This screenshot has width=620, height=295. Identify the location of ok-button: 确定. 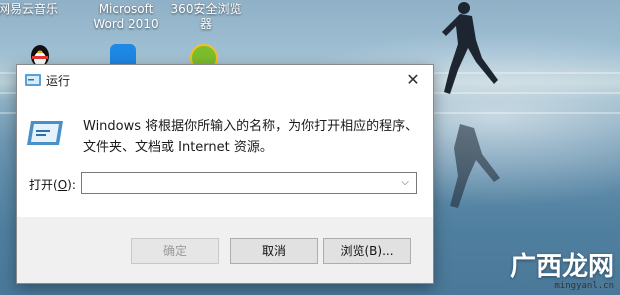
(175, 251).